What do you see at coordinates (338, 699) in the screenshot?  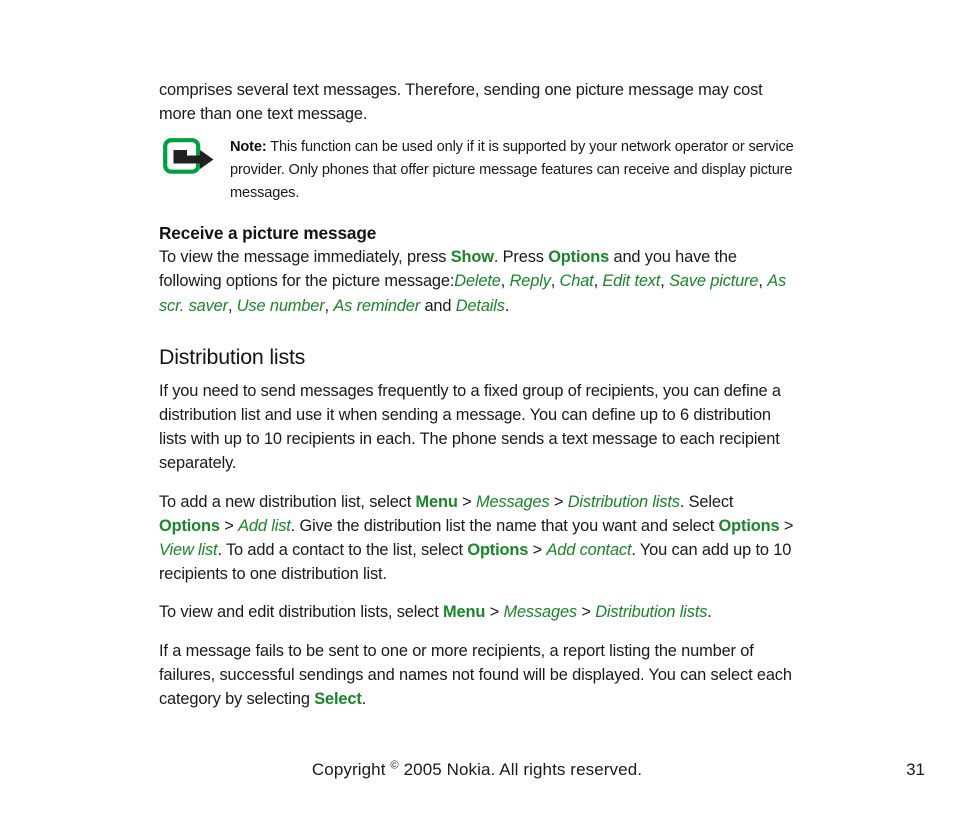 I see `ui-command-select: Select` at bounding box center [338, 699].